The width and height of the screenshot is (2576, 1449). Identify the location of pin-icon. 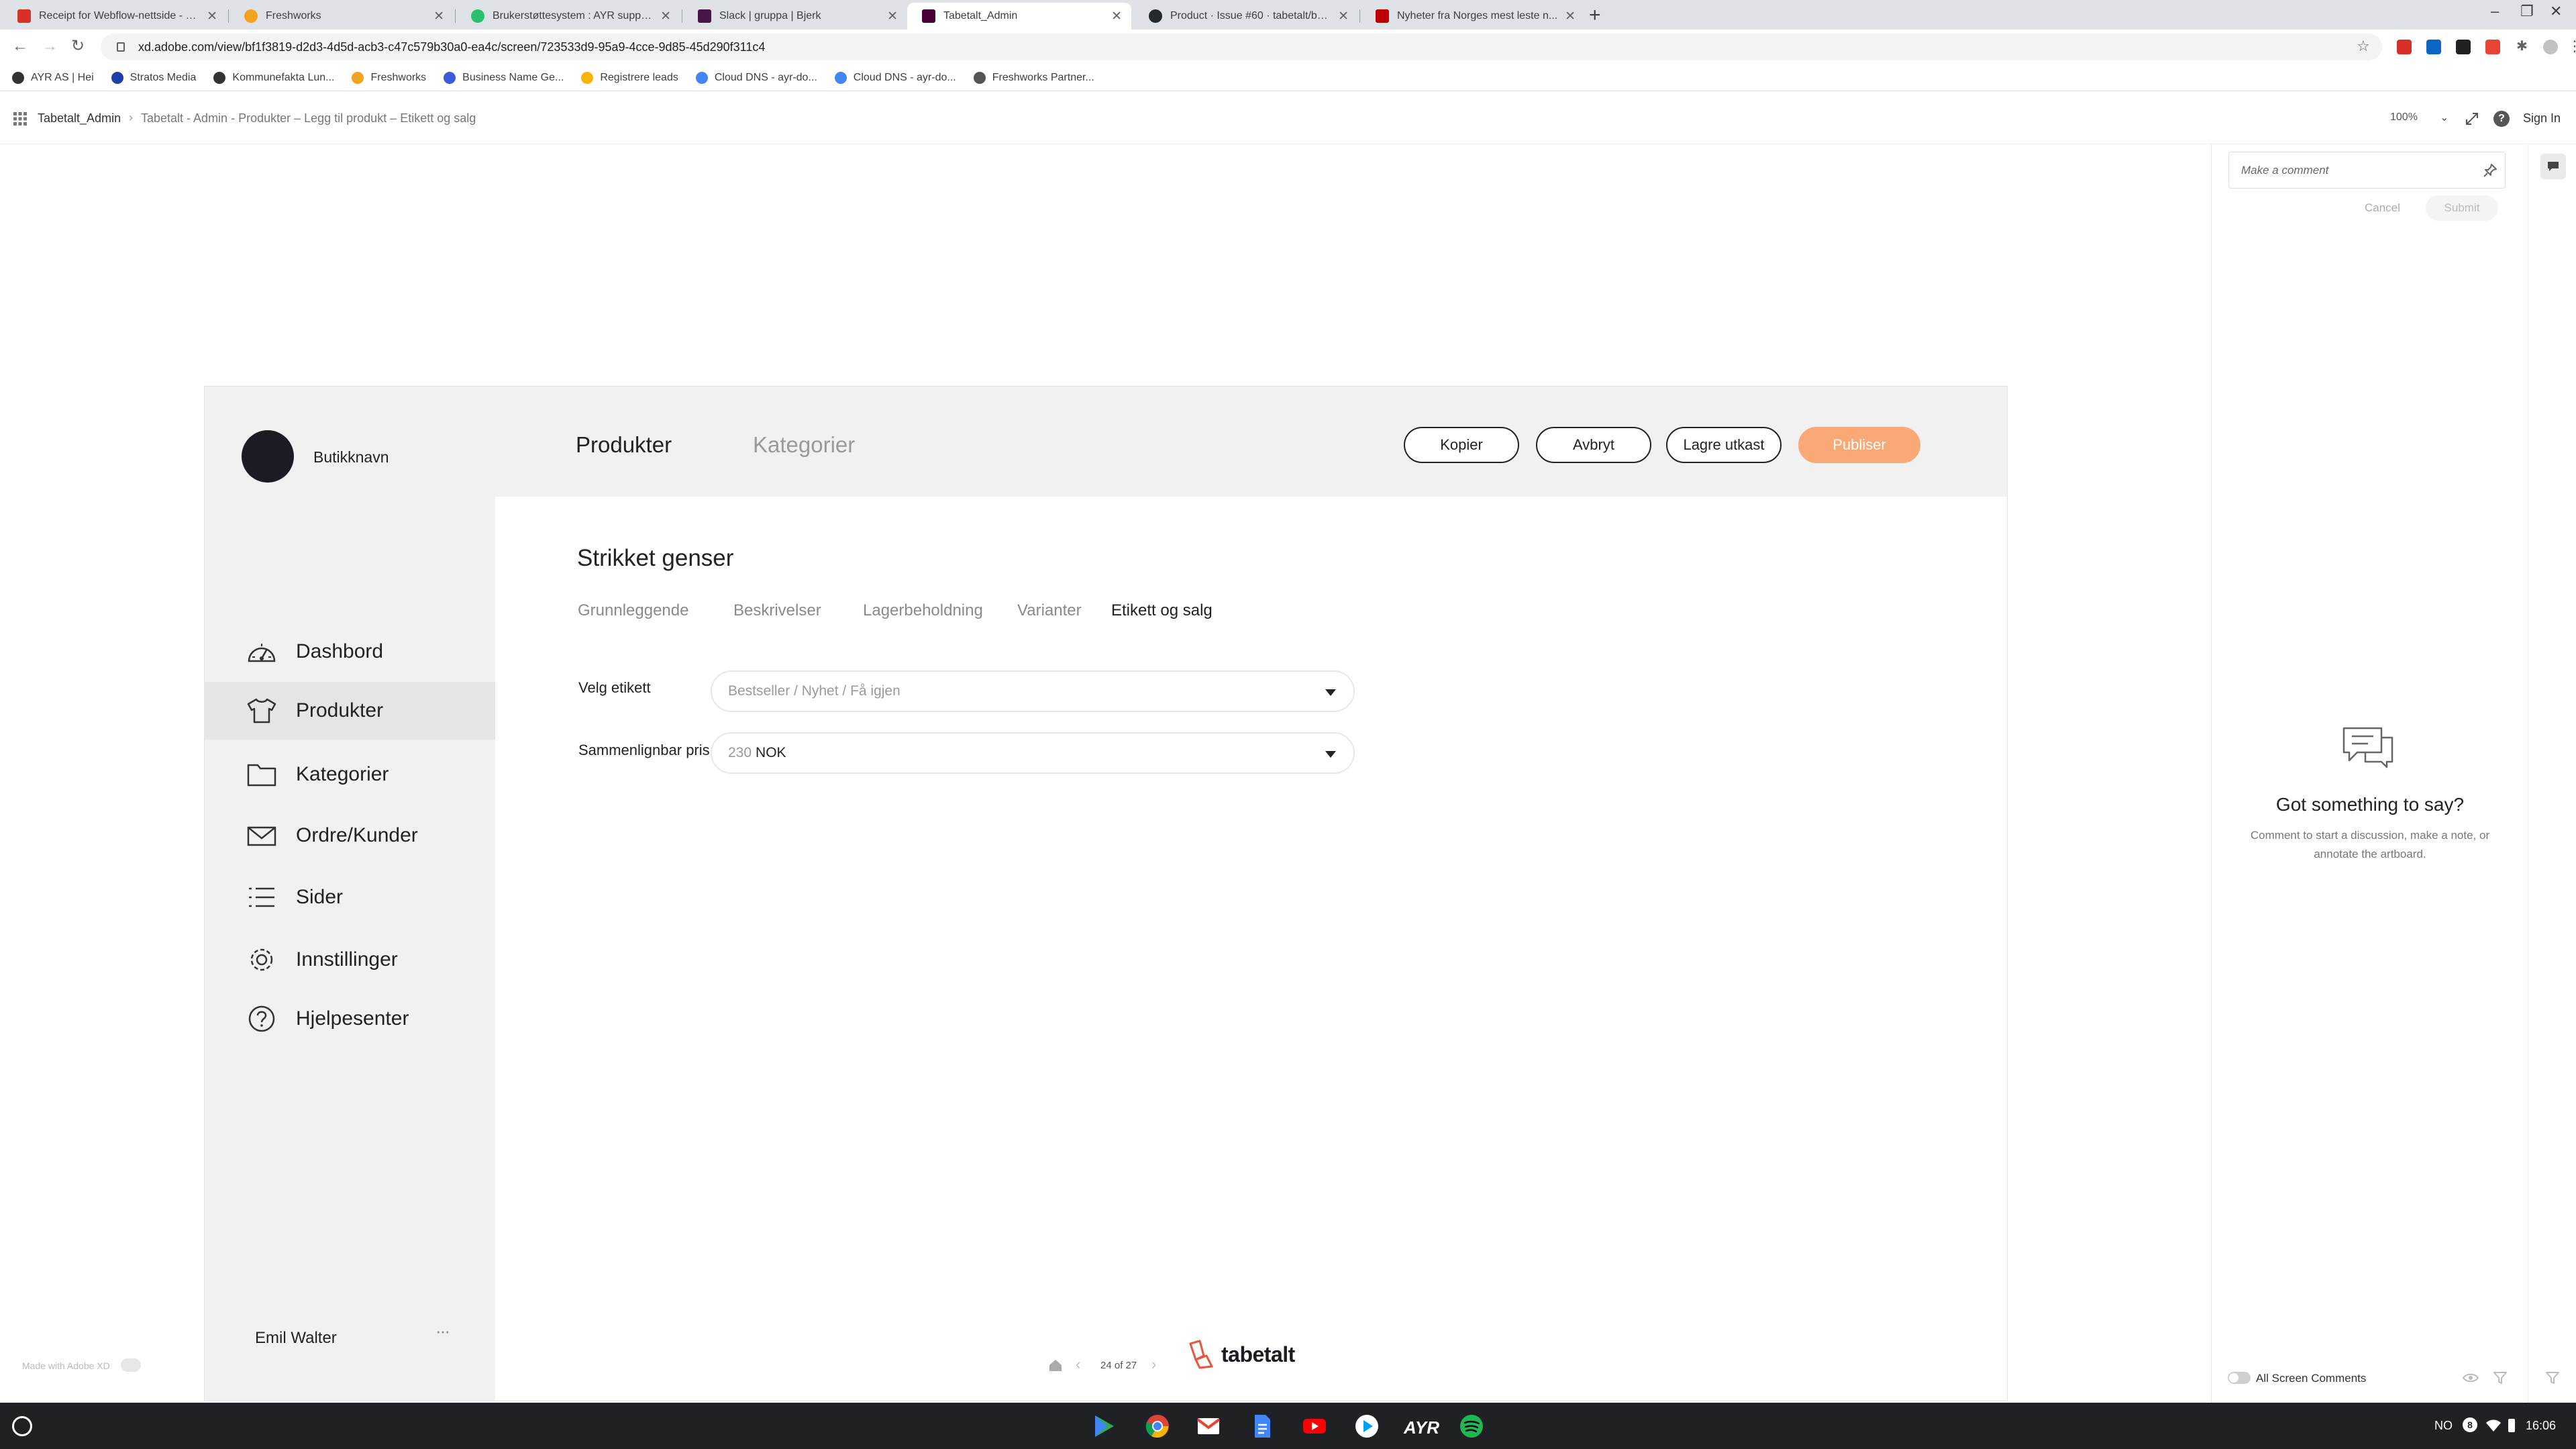
(2490, 170).